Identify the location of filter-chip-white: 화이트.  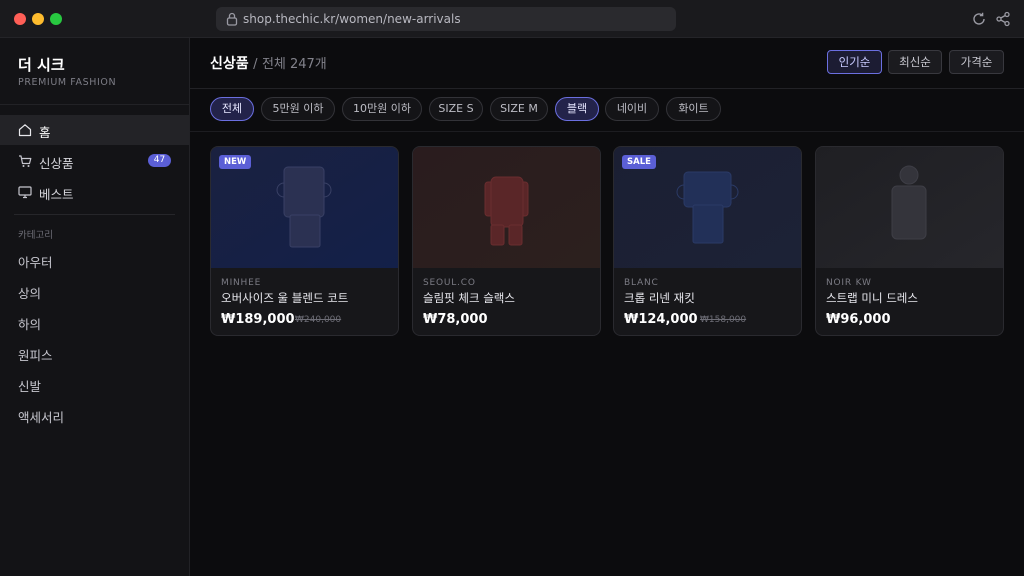
(693, 109).